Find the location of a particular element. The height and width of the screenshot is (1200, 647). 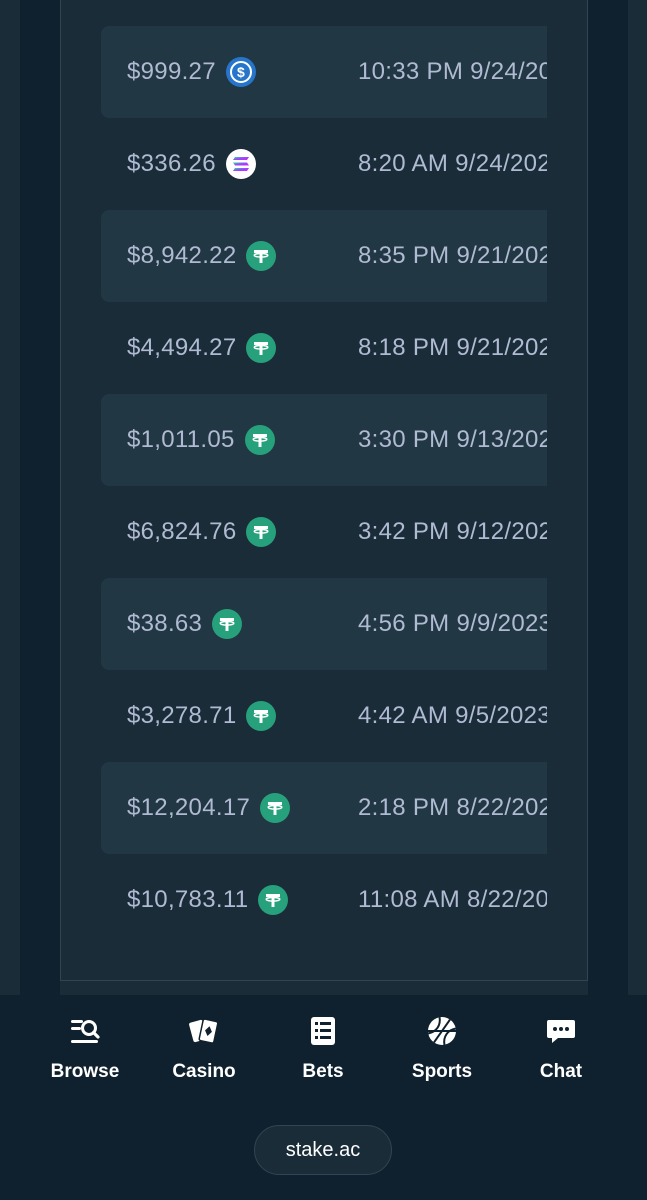

amount-value: $3,278.71 is located at coordinates (182, 715).